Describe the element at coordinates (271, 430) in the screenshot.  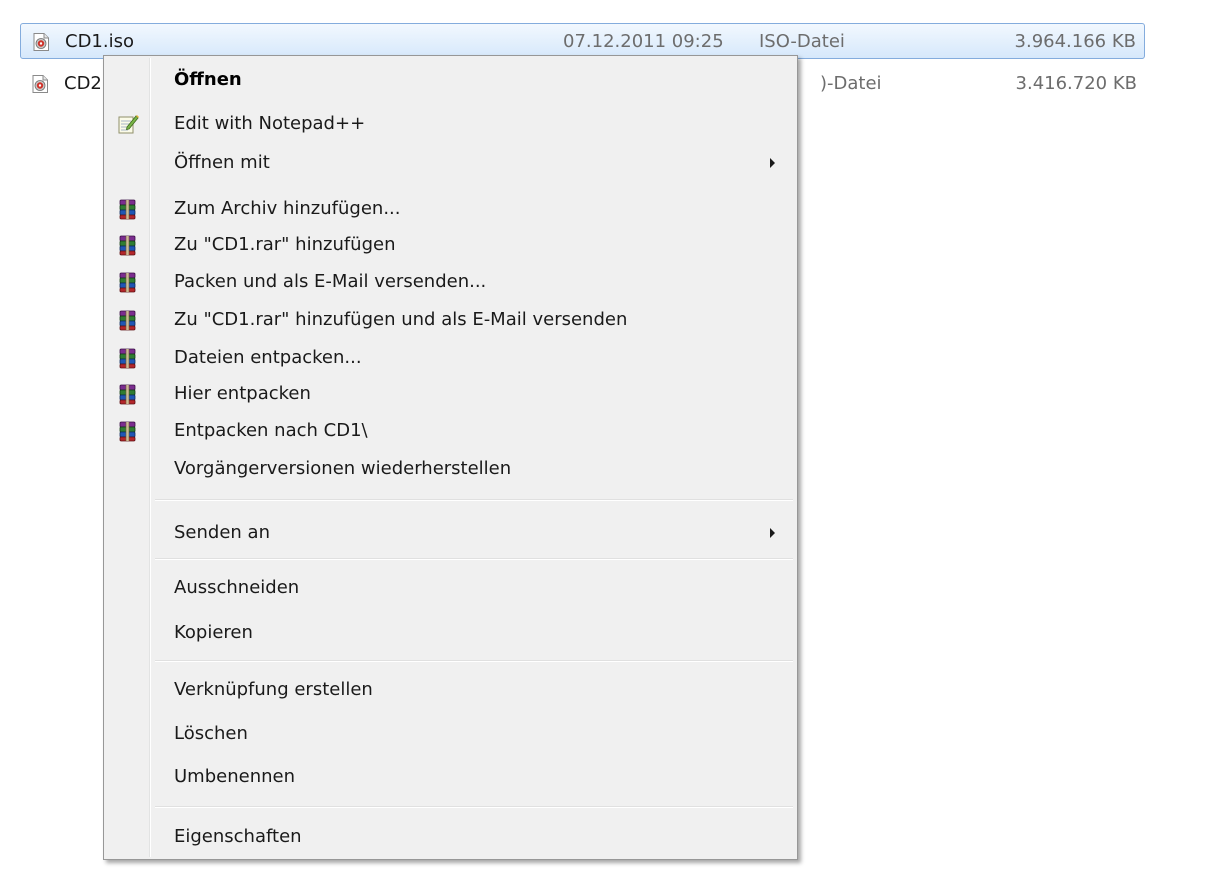
I see `menu-item-label: Entpacken nach CD1\` at that location.